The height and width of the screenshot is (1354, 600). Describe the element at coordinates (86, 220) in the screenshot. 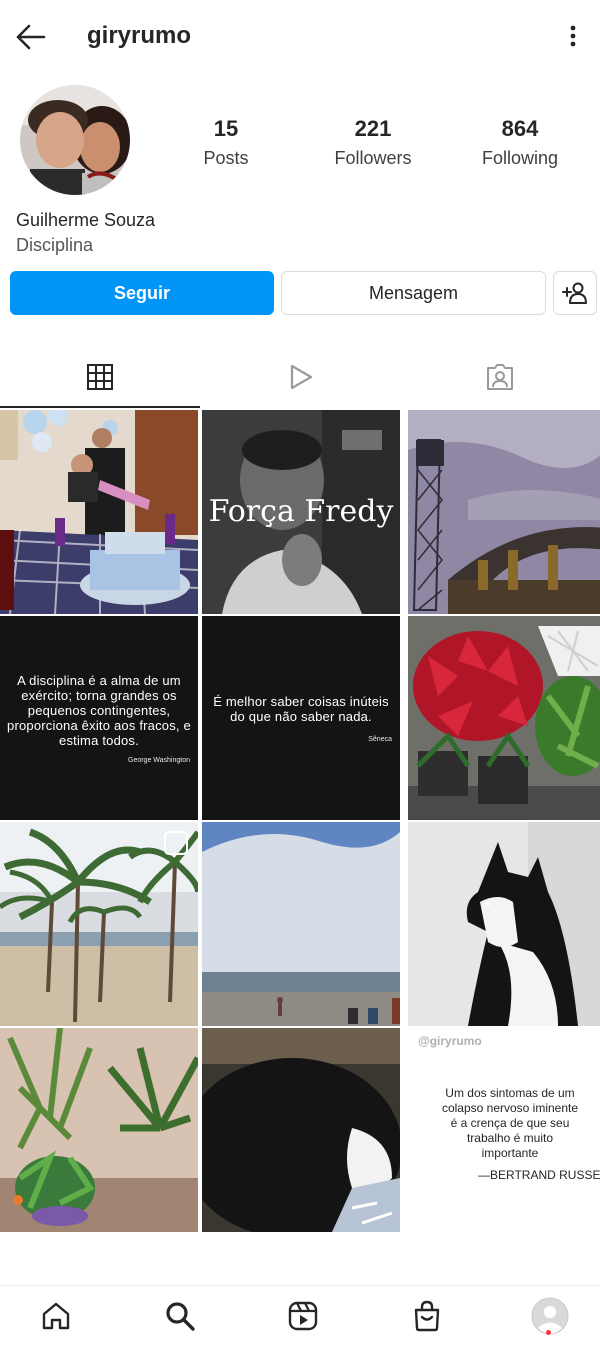

I see `profile-full-name: Guilherme Souza` at that location.